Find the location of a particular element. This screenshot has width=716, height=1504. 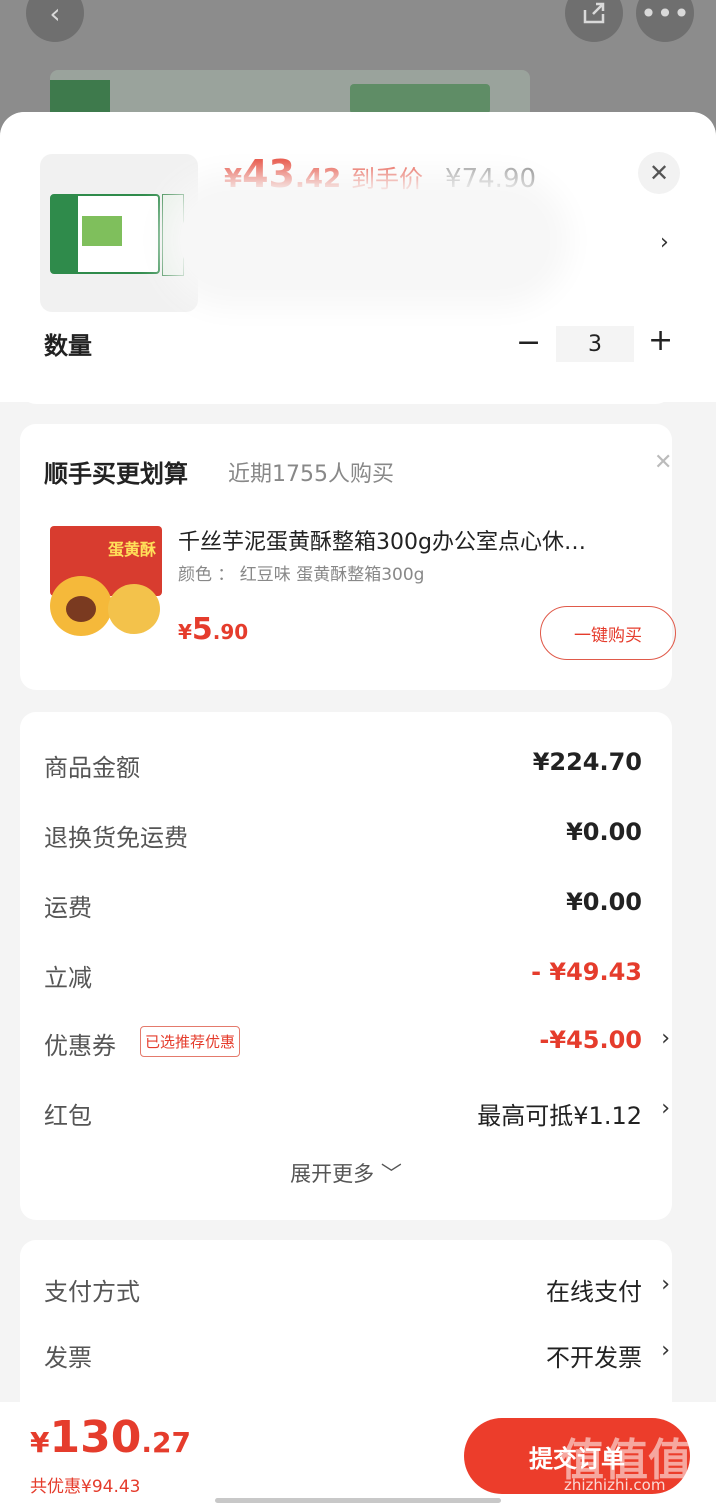

payment-value: 在线支付 is located at coordinates (594, 1292).